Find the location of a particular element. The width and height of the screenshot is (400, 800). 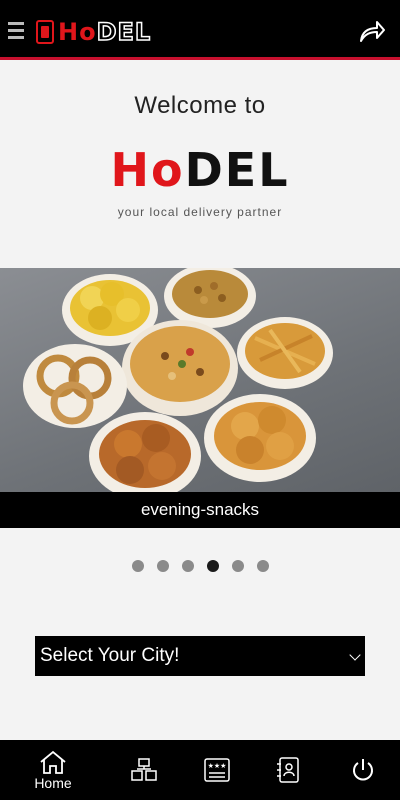

carousel-caption: evening-snacks is located at coordinates (200, 510).